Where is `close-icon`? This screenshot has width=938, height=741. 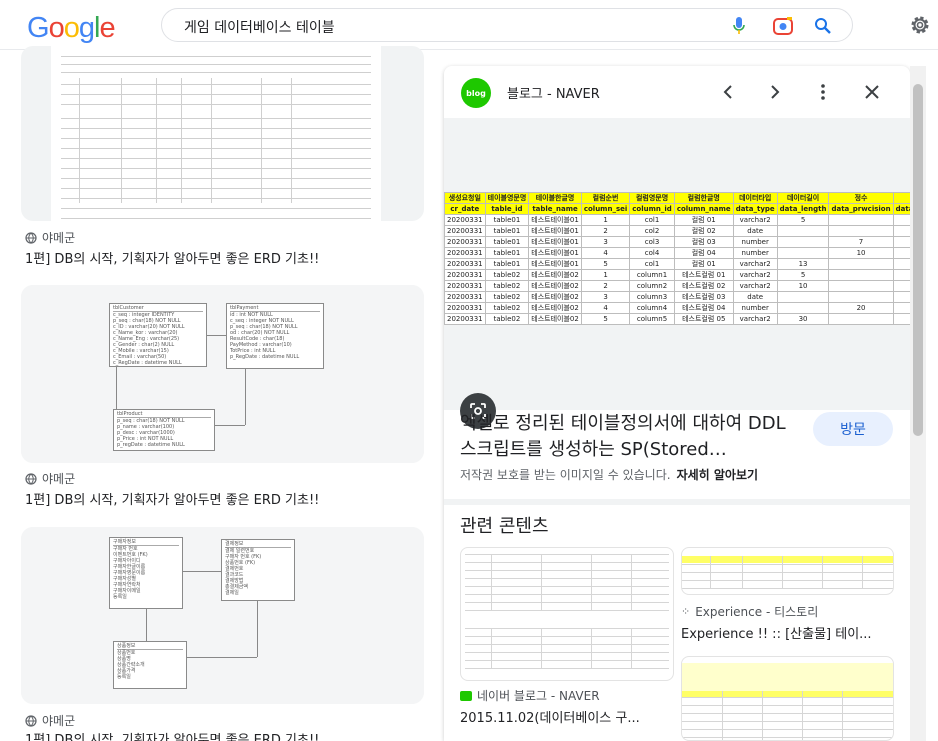 close-icon is located at coordinates (872, 92).